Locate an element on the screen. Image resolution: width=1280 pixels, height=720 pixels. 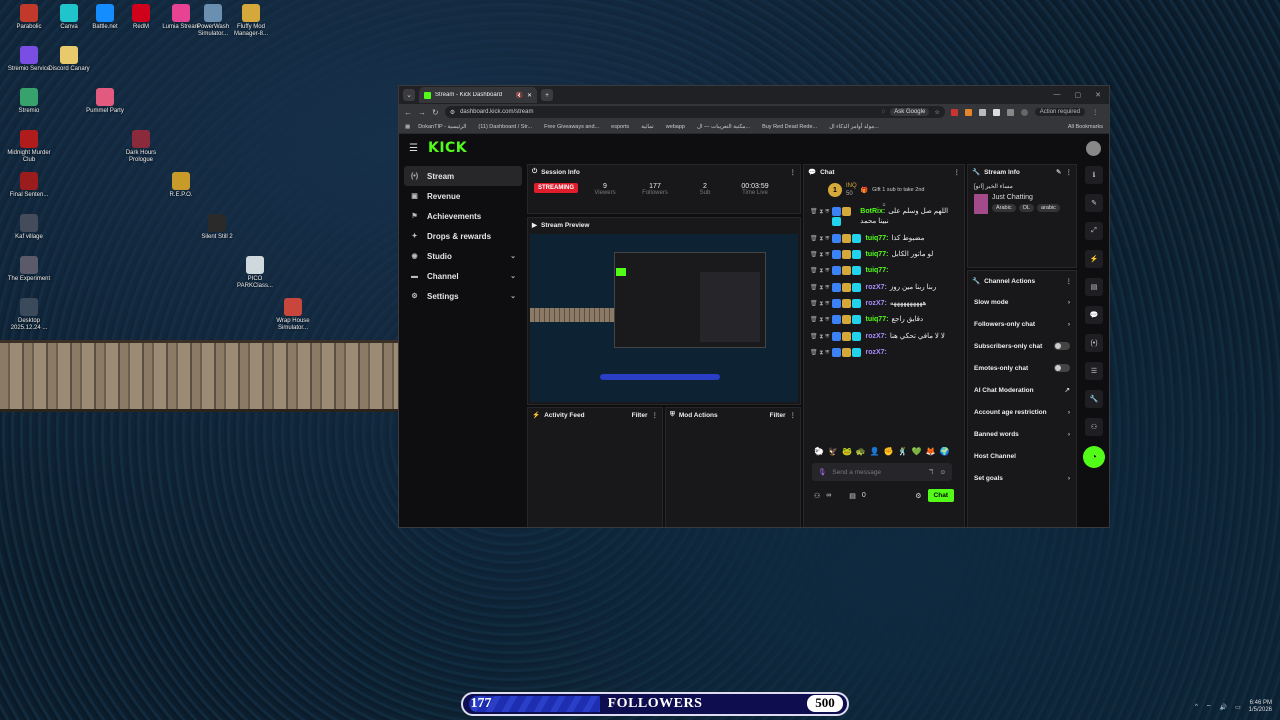
emote-bar: 🐑 🦅 🐸 🐢 👤 ✊ 🕺 💚 🦊 🌍 is located at coordinates (882, 451).